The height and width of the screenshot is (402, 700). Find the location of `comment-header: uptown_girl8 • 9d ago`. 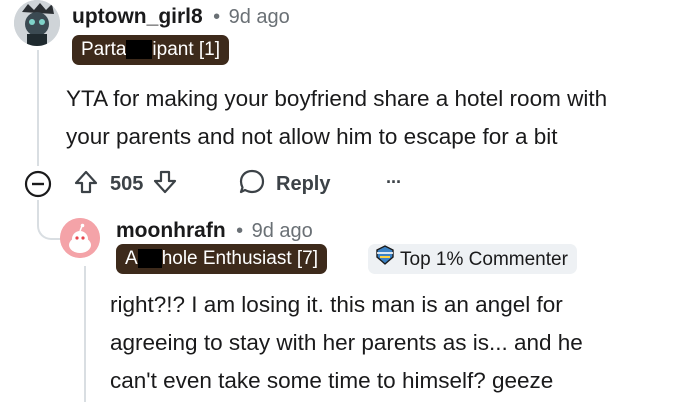

comment-header: uptown_girl8 • 9d ago is located at coordinates (181, 17).